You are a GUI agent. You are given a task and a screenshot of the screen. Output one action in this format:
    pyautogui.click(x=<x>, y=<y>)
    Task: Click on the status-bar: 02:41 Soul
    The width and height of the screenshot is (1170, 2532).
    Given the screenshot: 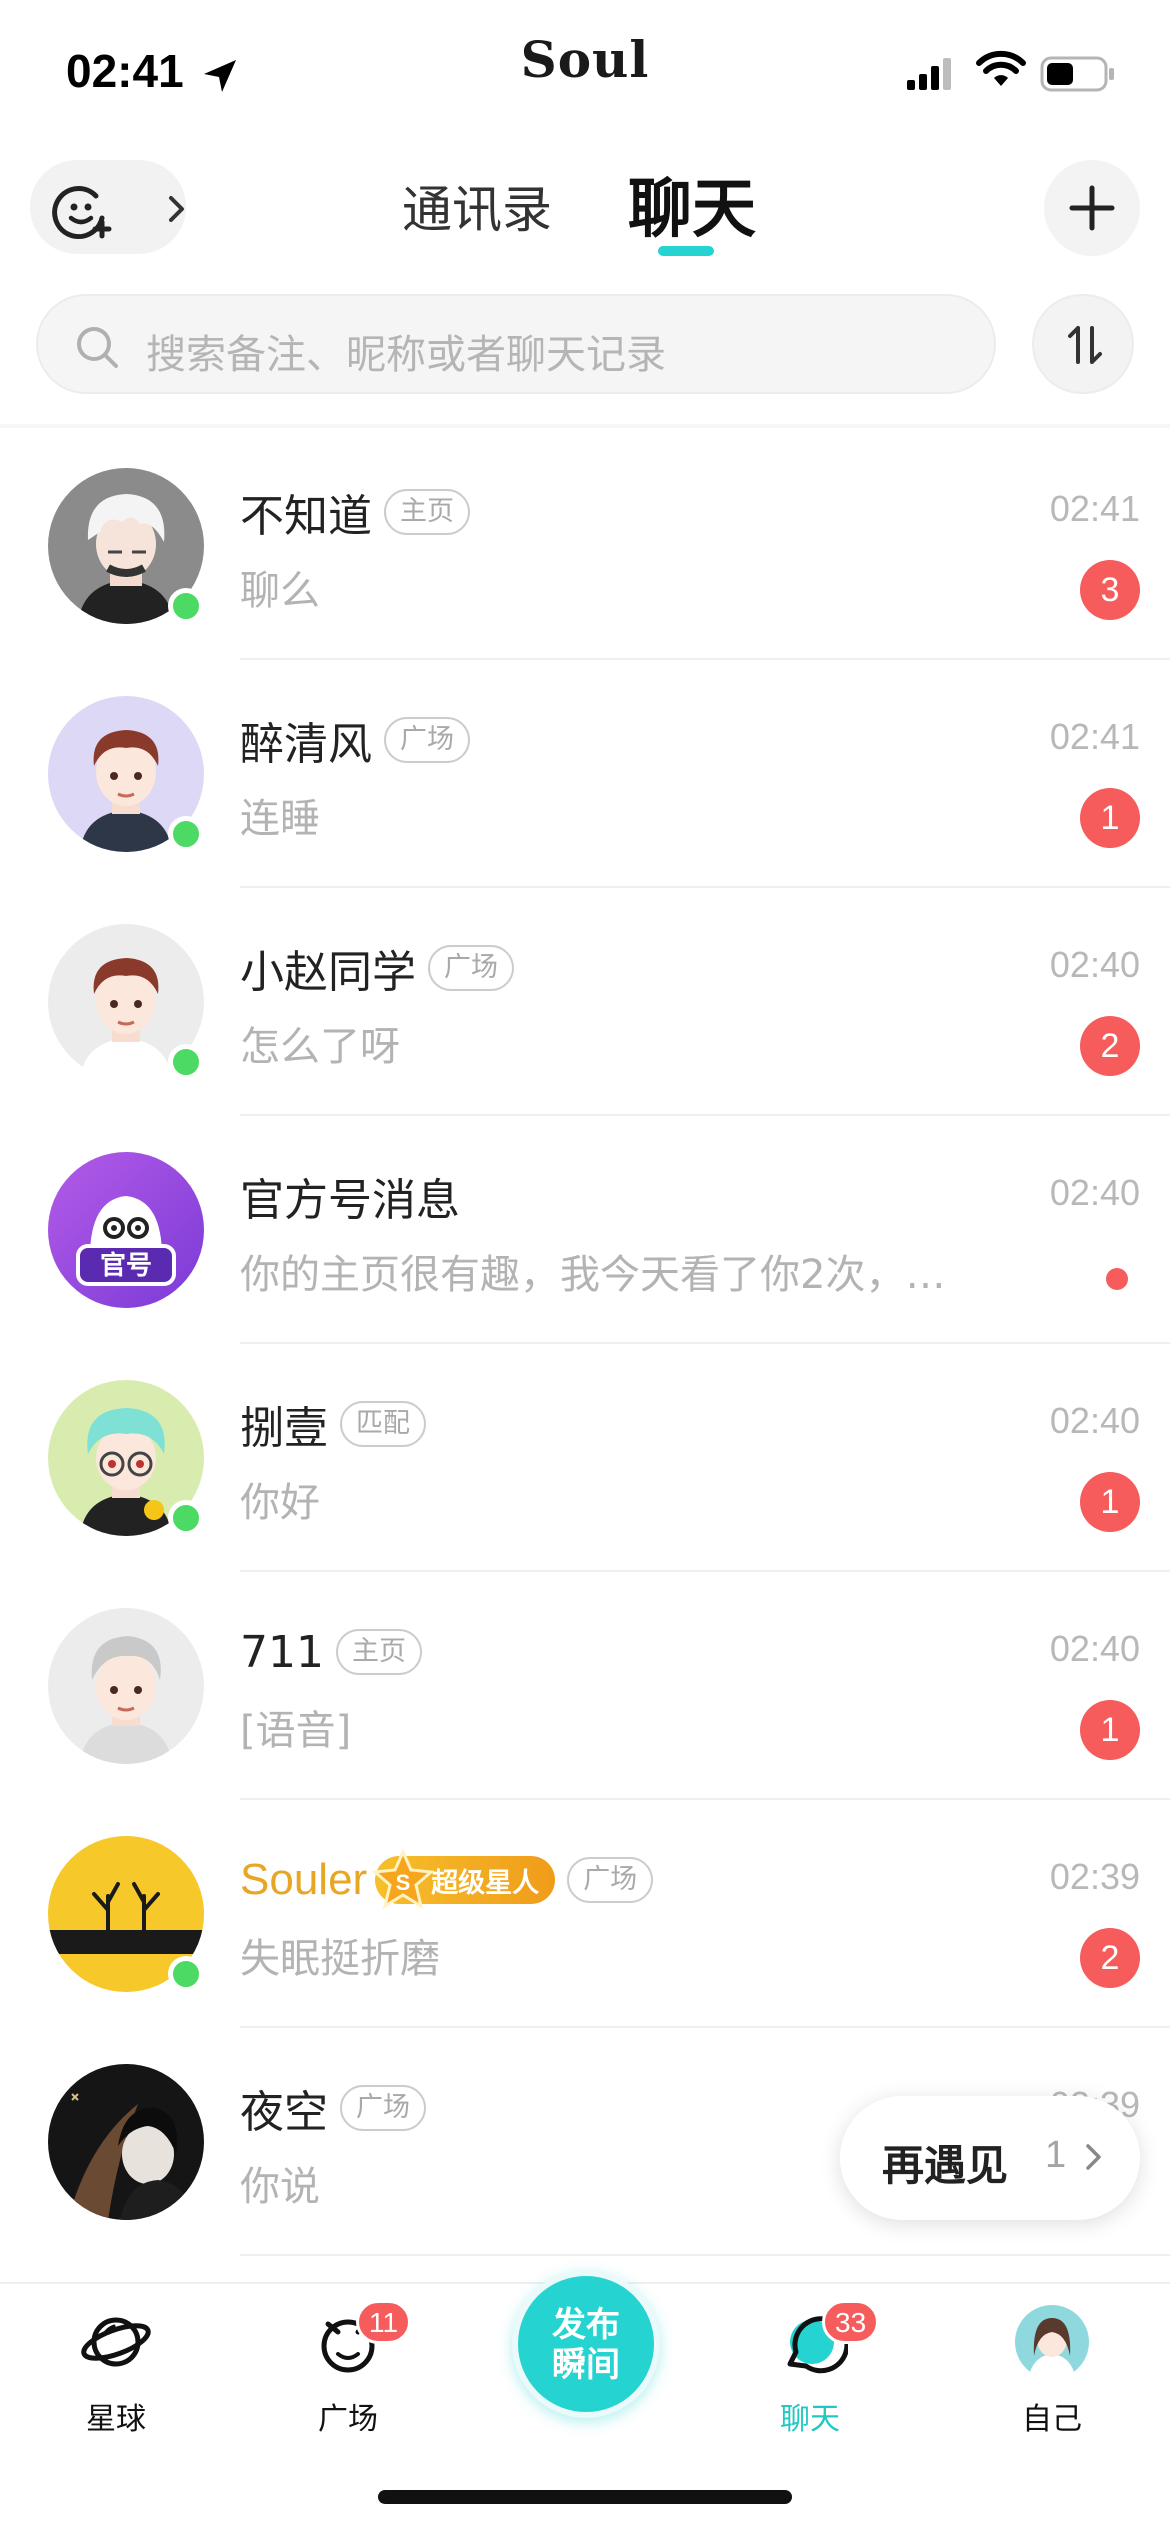 What is the action you would take?
    pyautogui.click(x=585, y=70)
    